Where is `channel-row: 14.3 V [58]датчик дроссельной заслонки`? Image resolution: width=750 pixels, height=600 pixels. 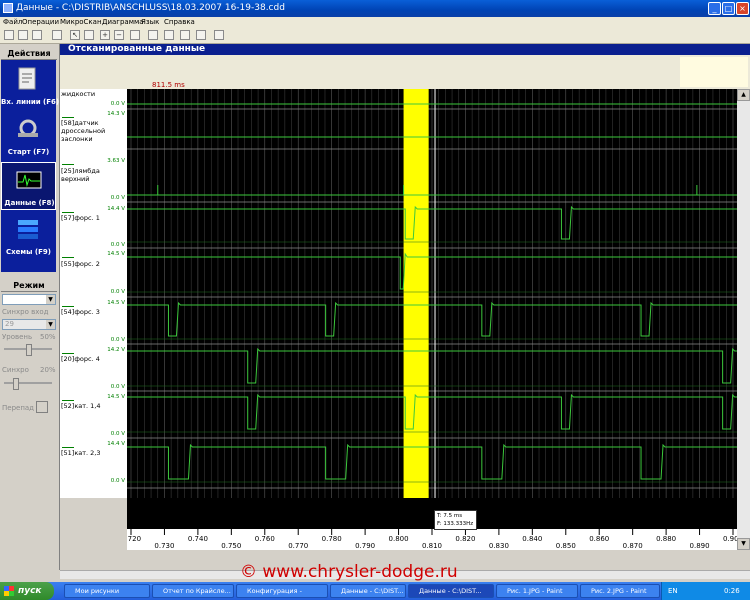 channel-row: 14.3 V [58]датчик дроссельной заслонки is located at coordinates (93, 129).